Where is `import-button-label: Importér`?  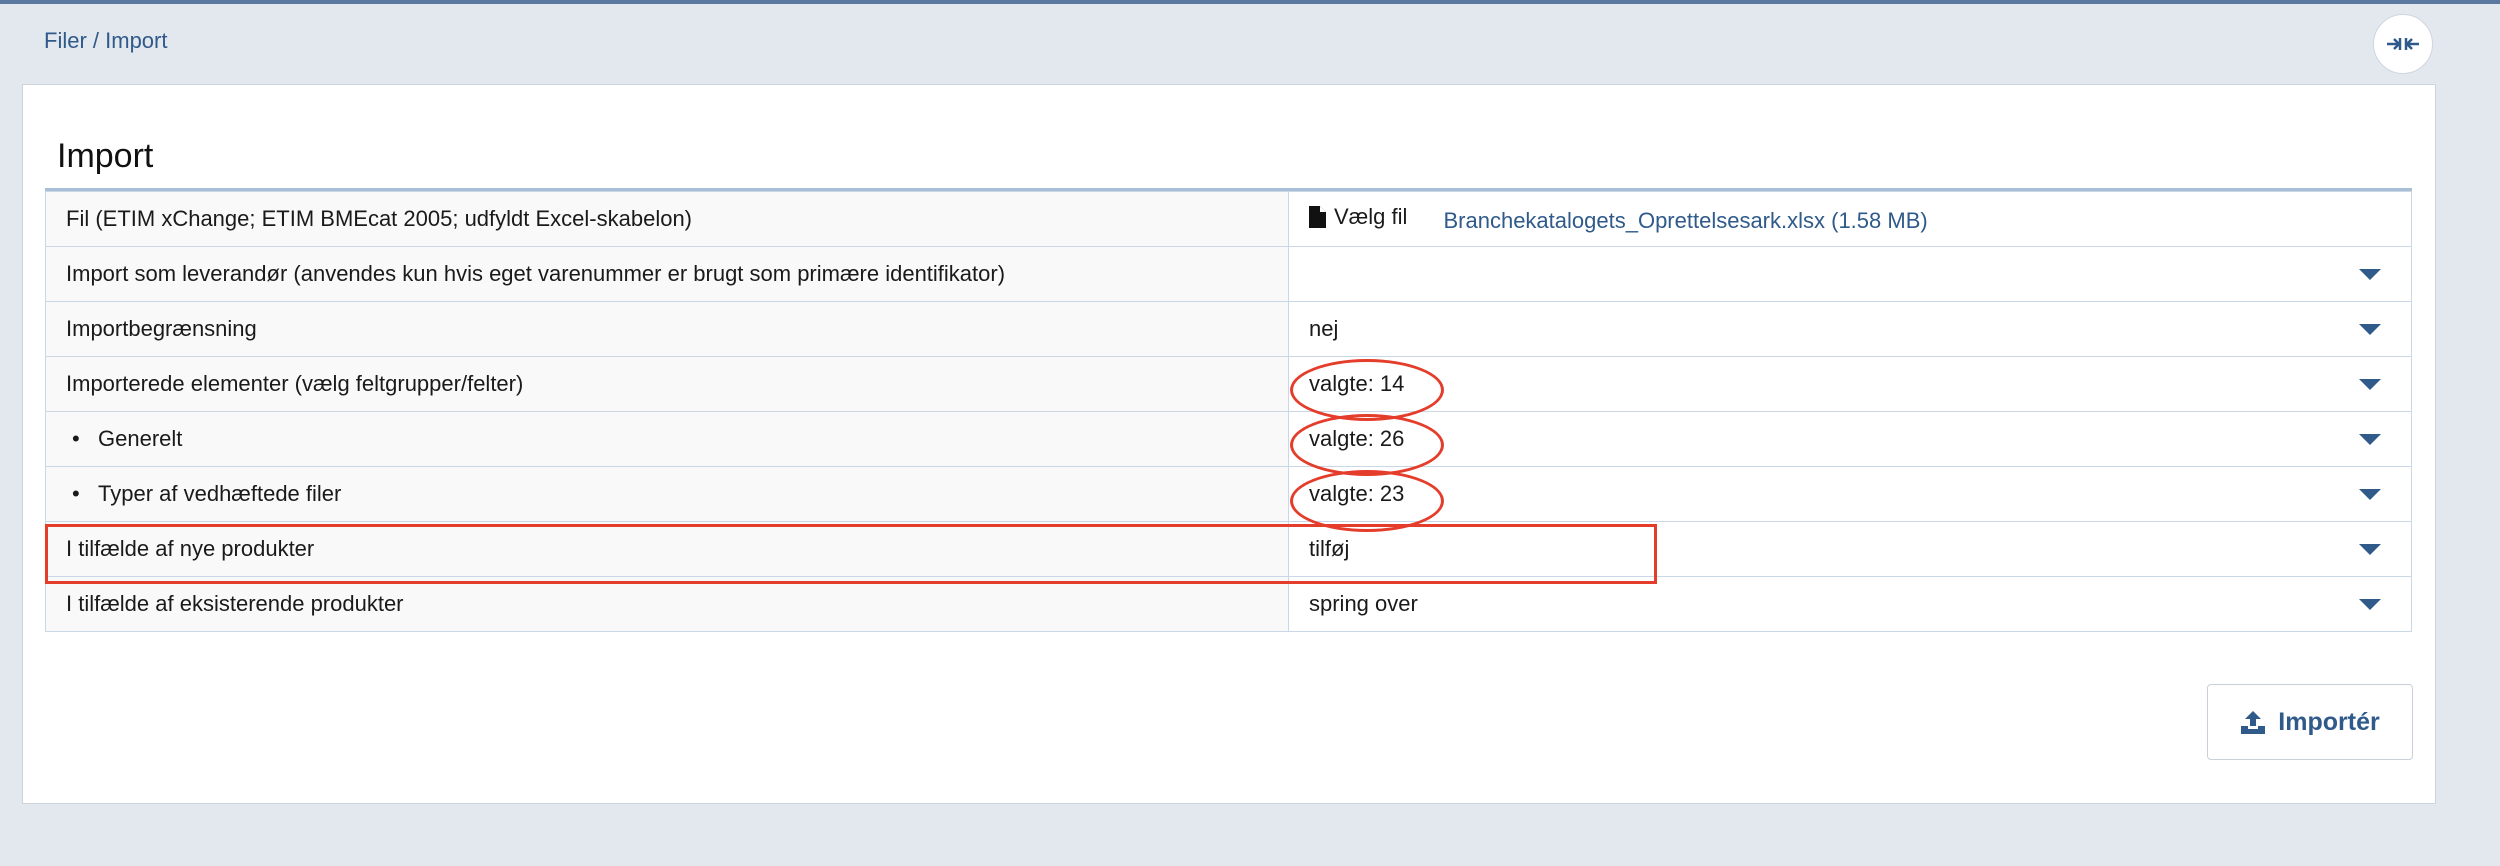
import-button-label: Importér is located at coordinates (2329, 721).